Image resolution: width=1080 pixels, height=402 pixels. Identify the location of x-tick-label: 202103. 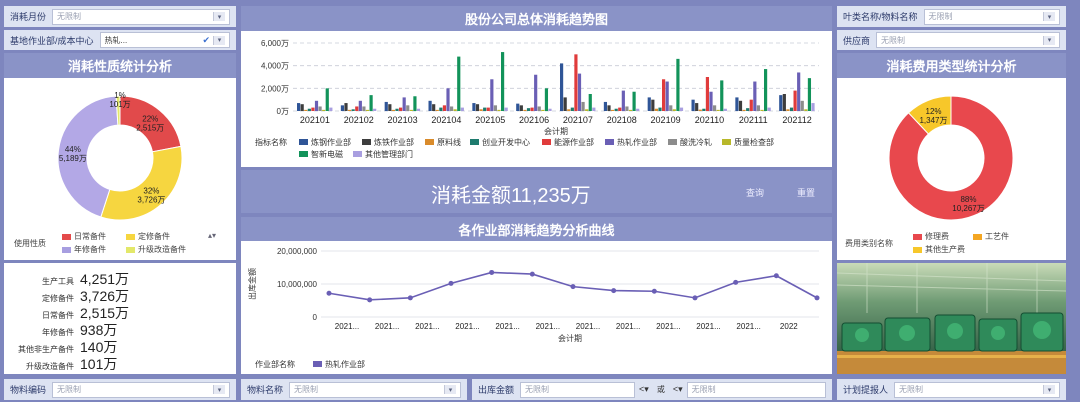
(403, 120).